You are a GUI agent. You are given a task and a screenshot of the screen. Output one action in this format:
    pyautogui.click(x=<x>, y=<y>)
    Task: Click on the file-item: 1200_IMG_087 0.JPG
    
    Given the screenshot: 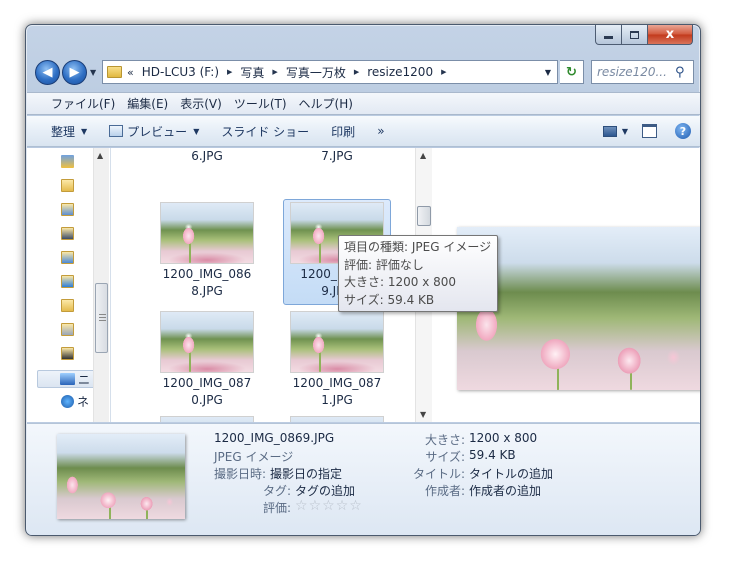 What is the action you would take?
    pyautogui.click(x=207, y=360)
    